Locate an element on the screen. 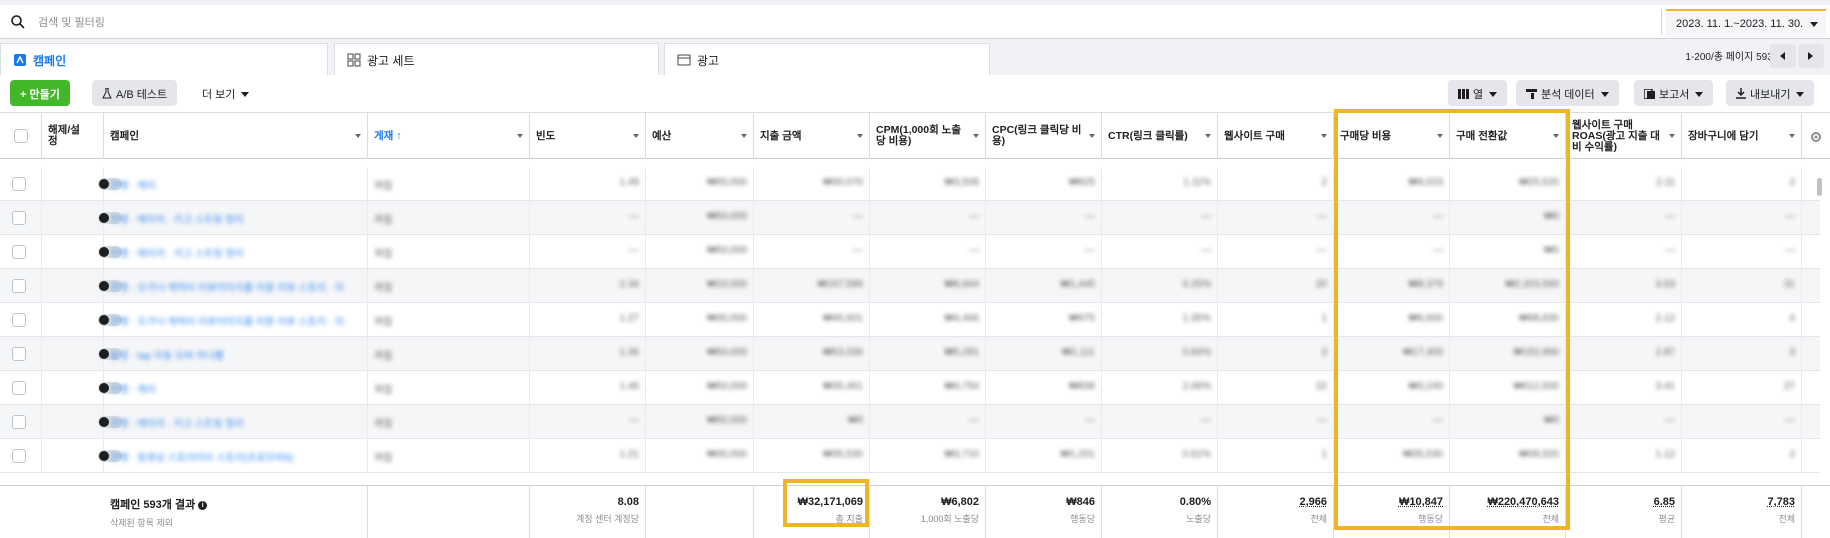 The image size is (1830, 538). column-header-toggle: 해제/설정 is located at coordinates (73, 136).